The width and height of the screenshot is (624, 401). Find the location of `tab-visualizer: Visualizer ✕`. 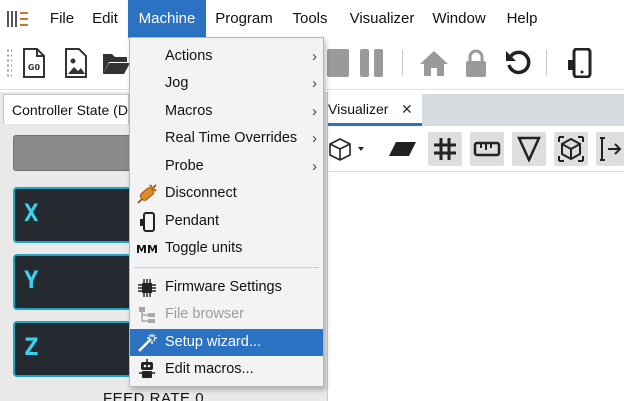

tab-visualizer: Visualizer ✕ is located at coordinates (375, 110).